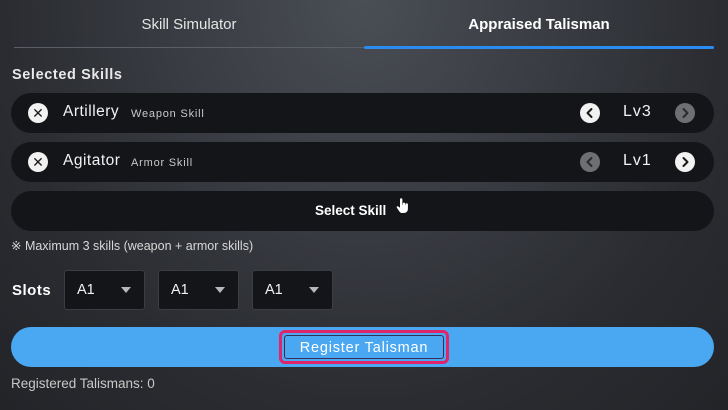  Describe the element at coordinates (168, 114) in the screenshot. I see `skill-type: Weapon Skill` at that location.